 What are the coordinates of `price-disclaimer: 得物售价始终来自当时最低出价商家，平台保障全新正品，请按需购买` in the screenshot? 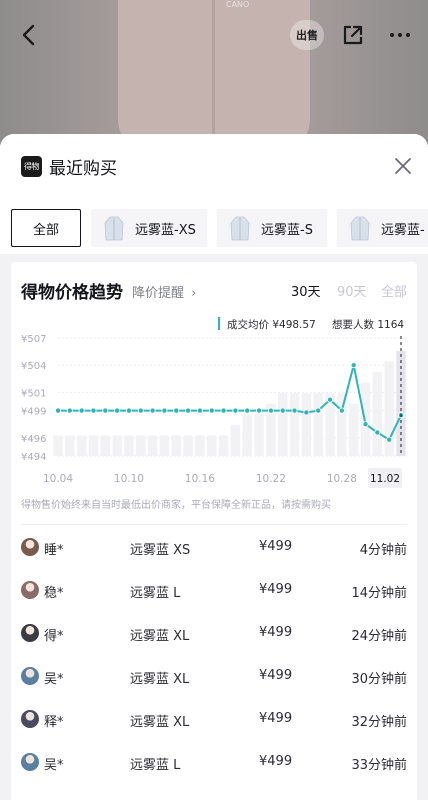 It's located at (176, 505).